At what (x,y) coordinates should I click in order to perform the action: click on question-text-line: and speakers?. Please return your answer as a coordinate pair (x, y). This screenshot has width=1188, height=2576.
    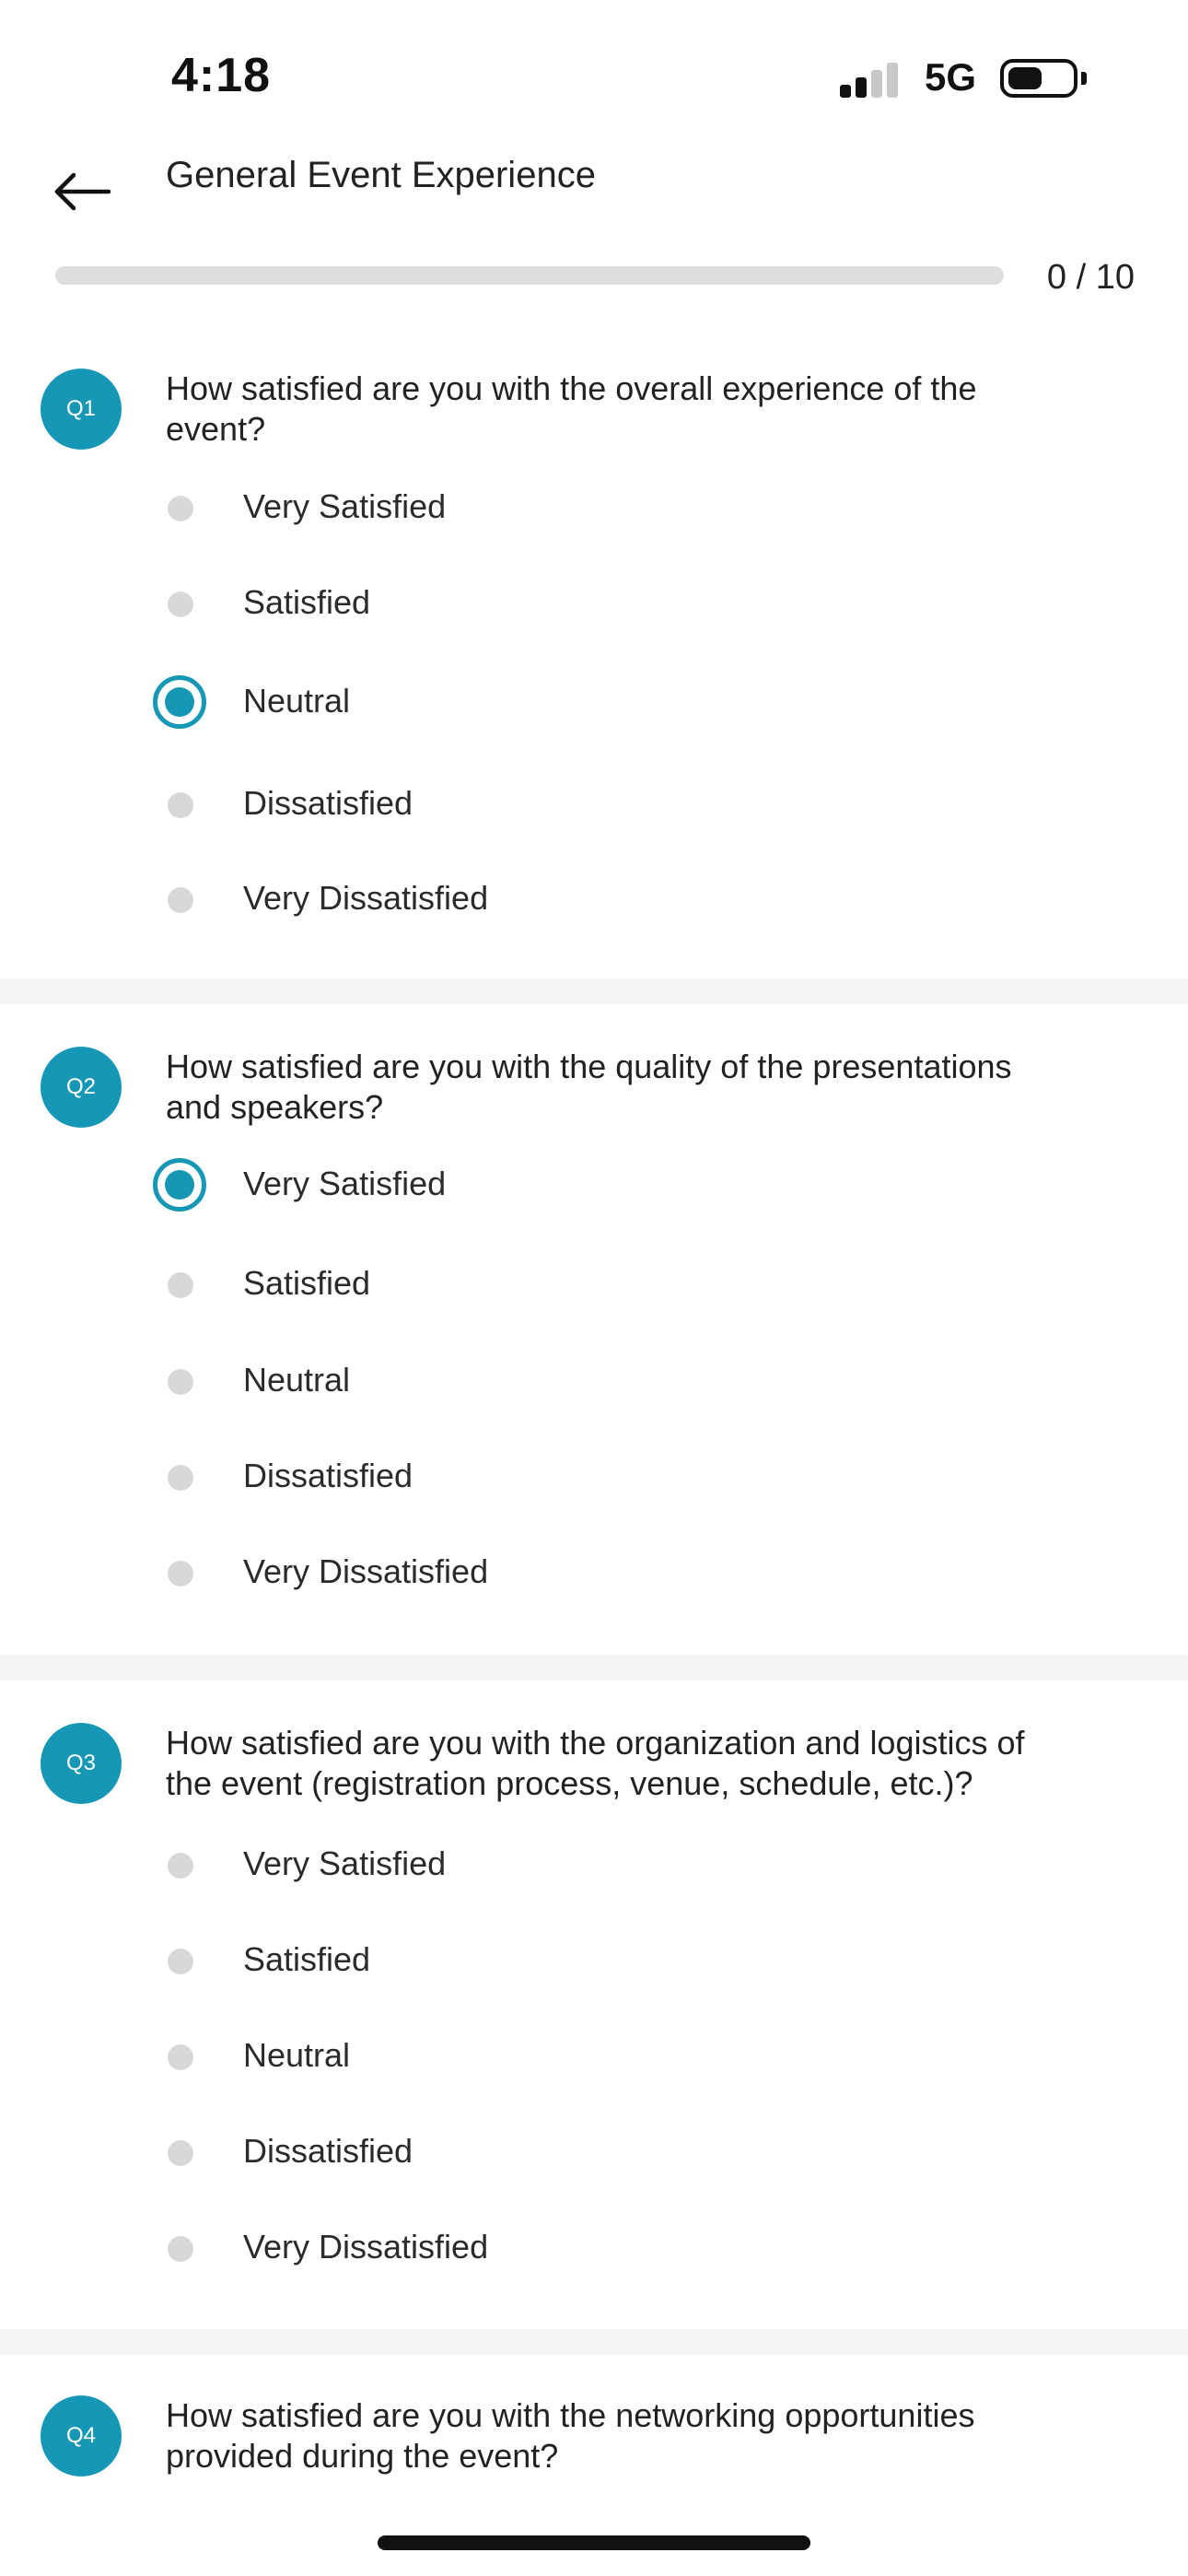
    Looking at the image, I should click on (275, 1107).